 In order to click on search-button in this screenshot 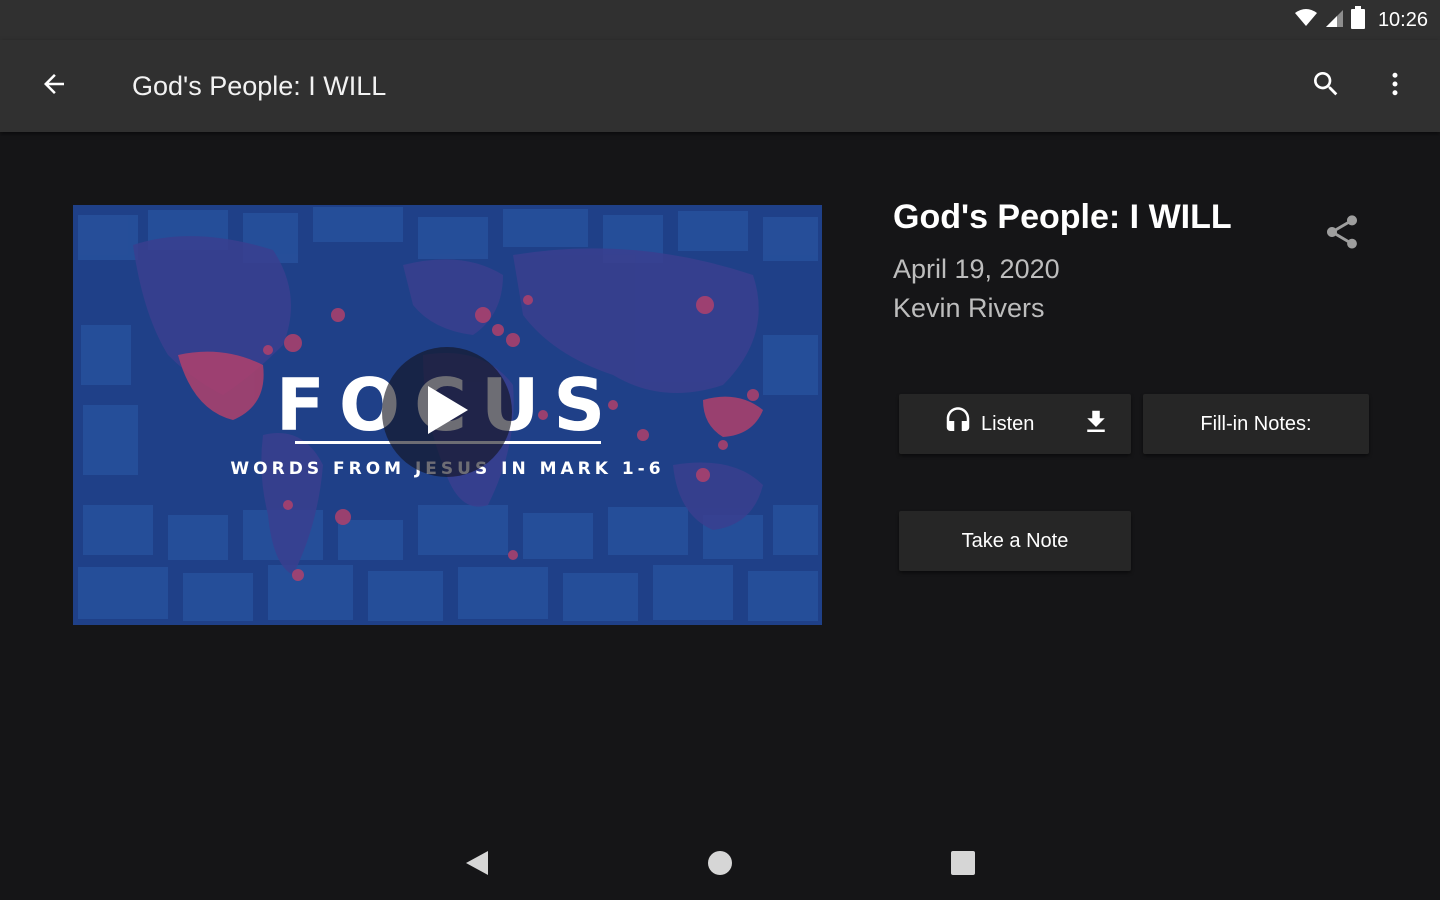, I will do `click(1326, 86)`.